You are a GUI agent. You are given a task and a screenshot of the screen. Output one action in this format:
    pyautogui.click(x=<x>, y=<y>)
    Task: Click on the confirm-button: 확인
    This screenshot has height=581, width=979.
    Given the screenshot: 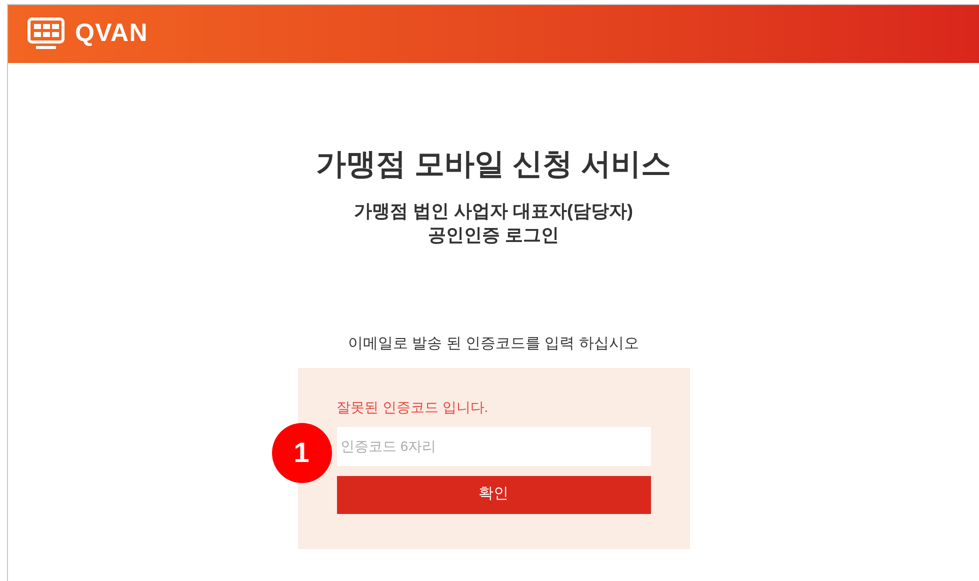 What is the action you would take?
    pyautogui.click(x=493, y=495)
    